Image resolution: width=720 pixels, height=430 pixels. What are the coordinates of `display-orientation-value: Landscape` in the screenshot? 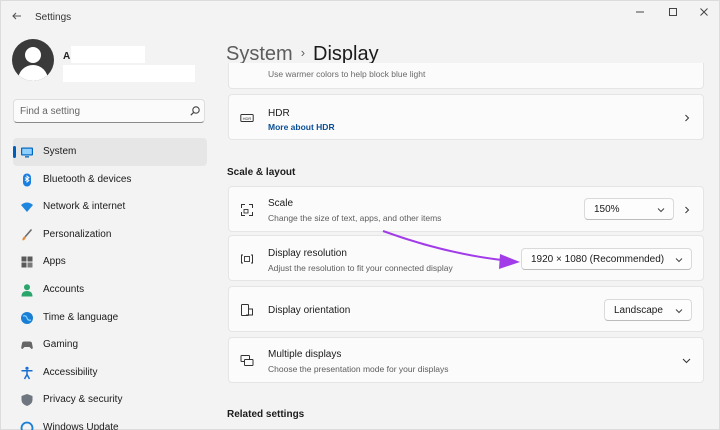 It's located at (638, 310).